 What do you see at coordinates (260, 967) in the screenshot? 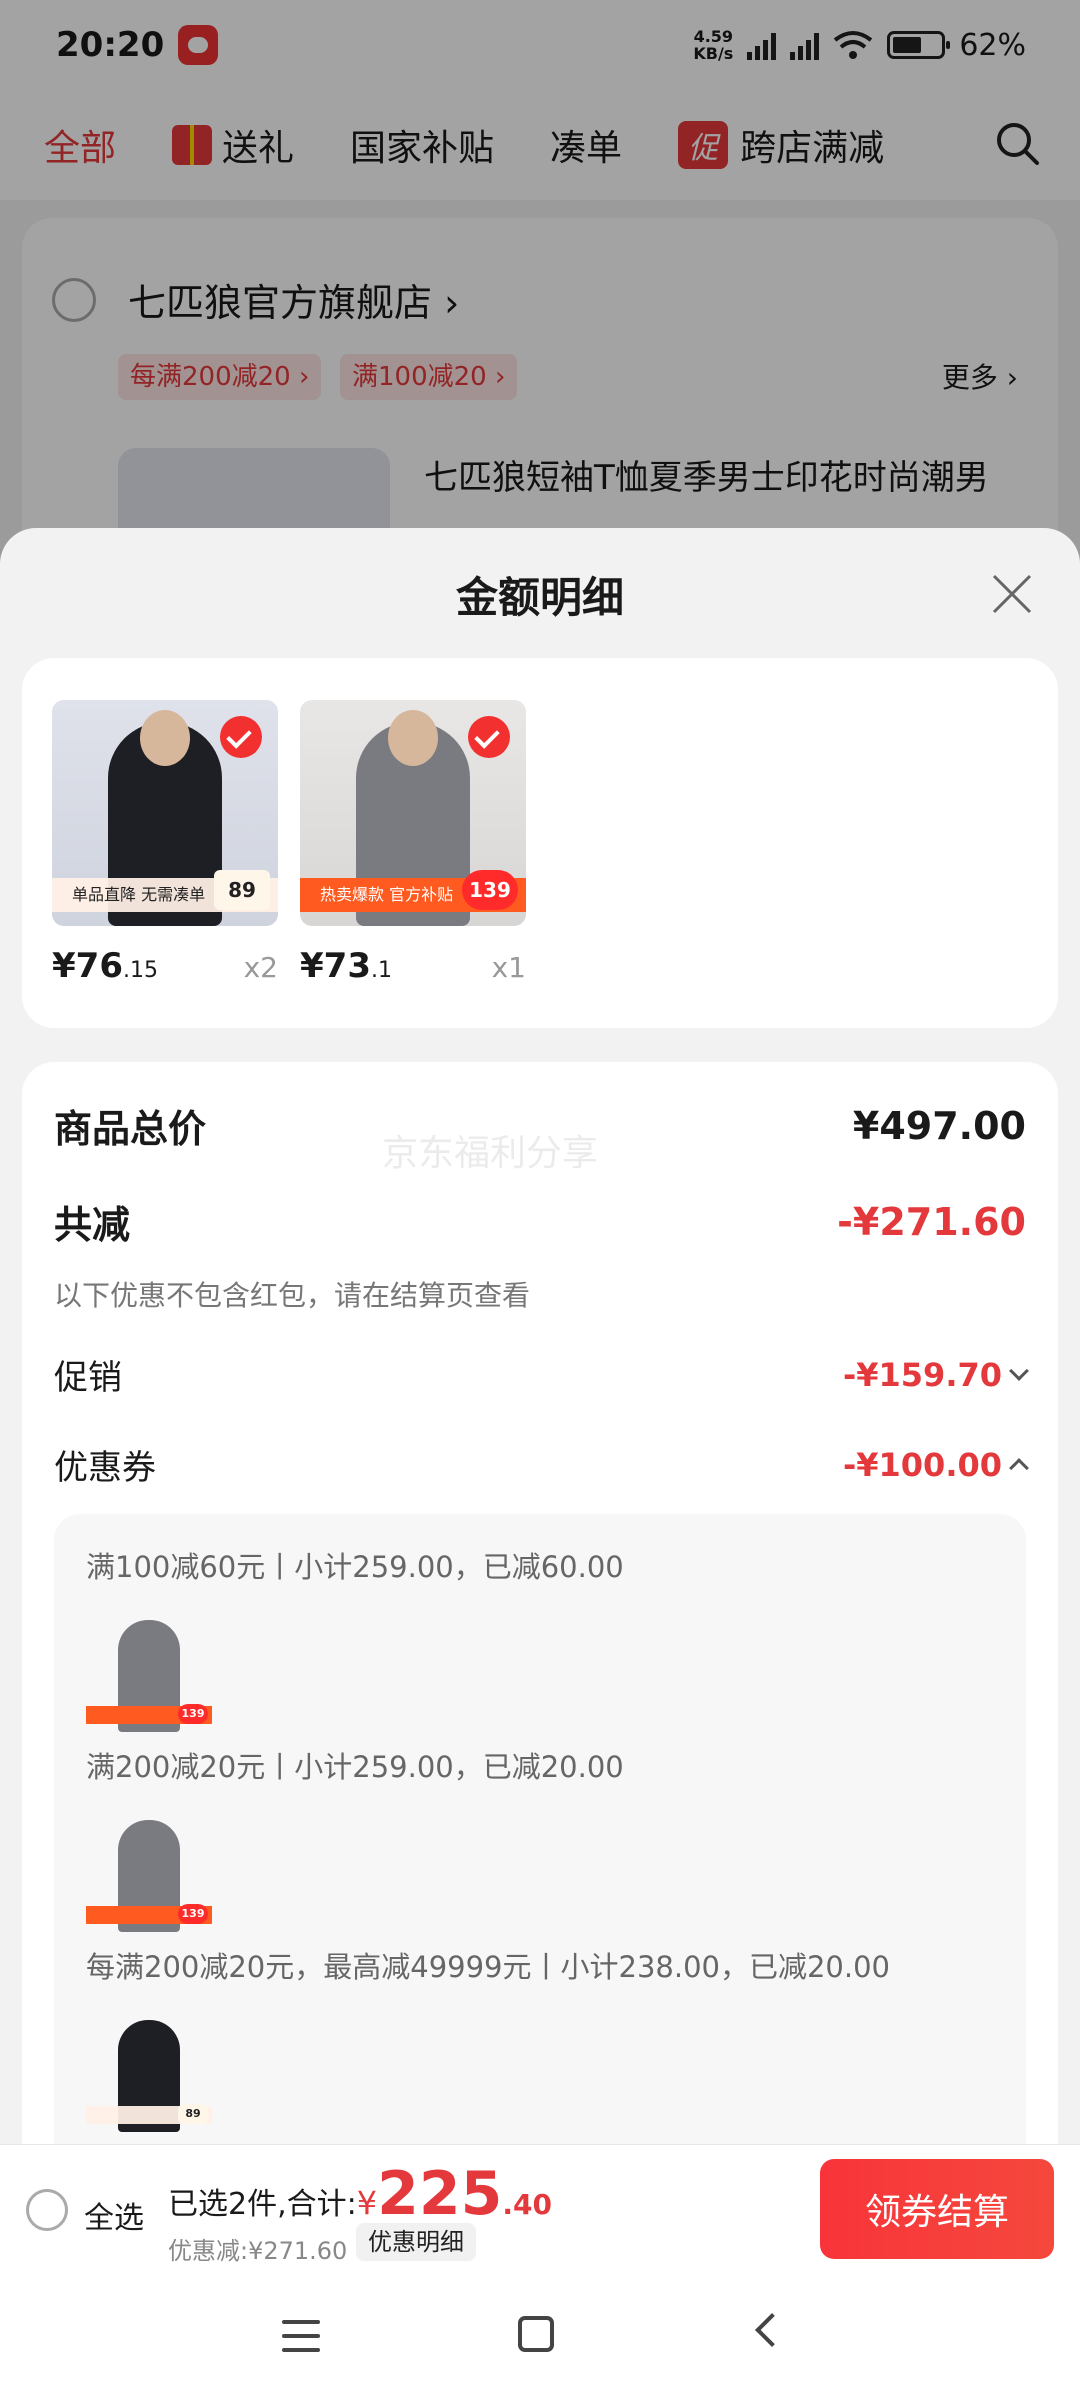
I see `product-quantity: x2` at bounding box center [260, 967].